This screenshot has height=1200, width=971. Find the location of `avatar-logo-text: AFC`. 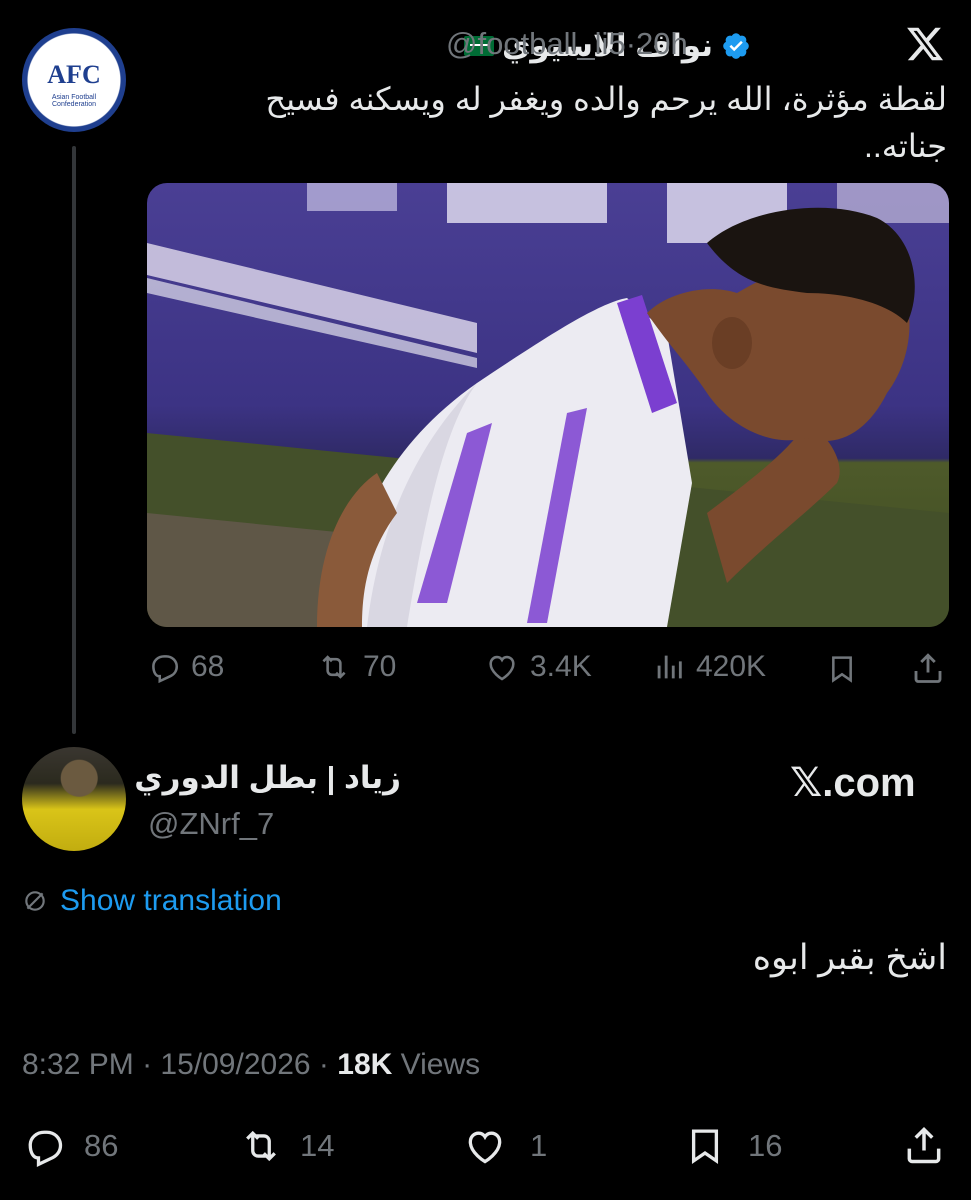

avatar-logo-text: AFC is located at coordinates (74, 74).